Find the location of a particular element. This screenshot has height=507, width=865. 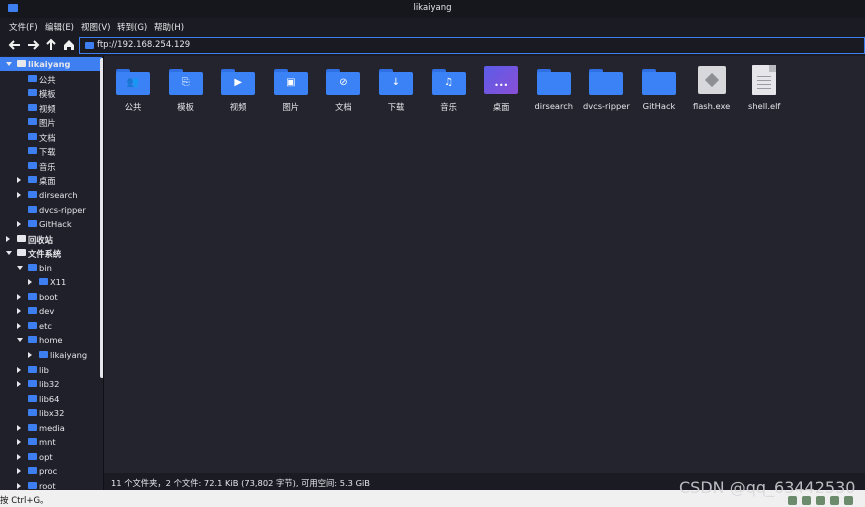

folder-glyph: ⊘ is located at coordinates (343, 82).